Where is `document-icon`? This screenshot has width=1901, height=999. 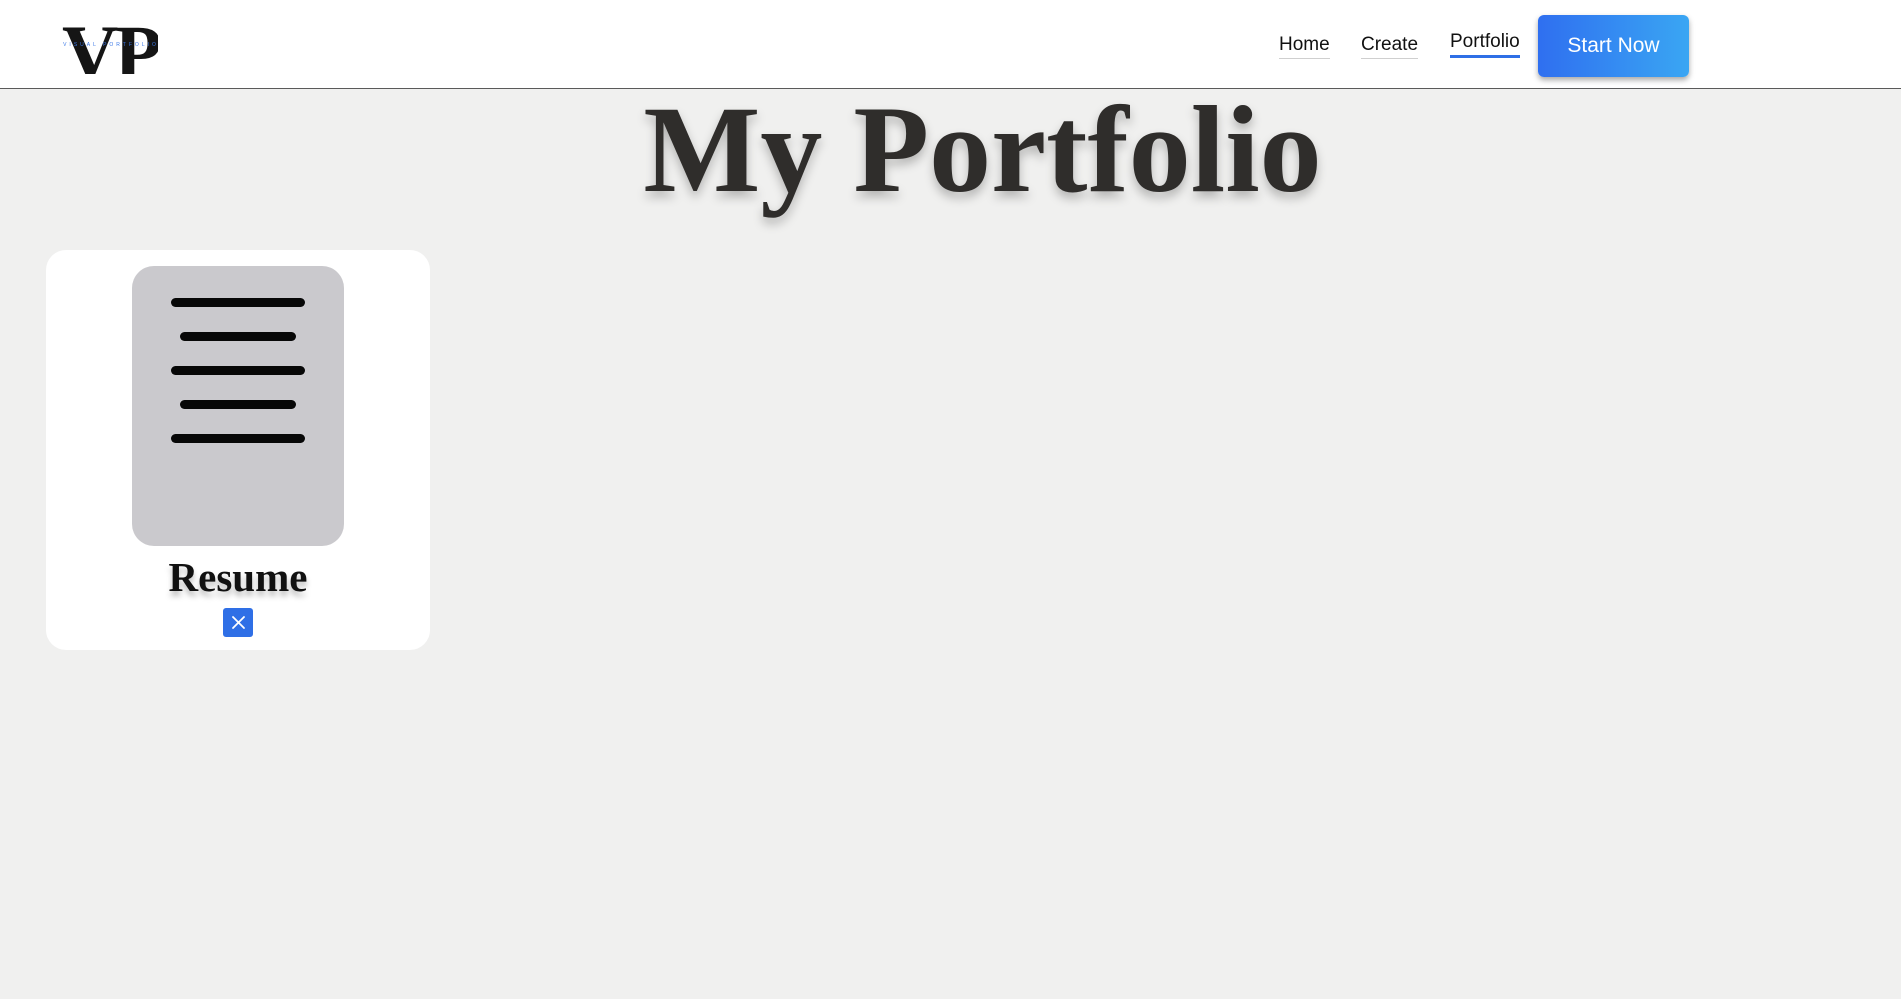
document-icon is located at coordinates (238, 406).